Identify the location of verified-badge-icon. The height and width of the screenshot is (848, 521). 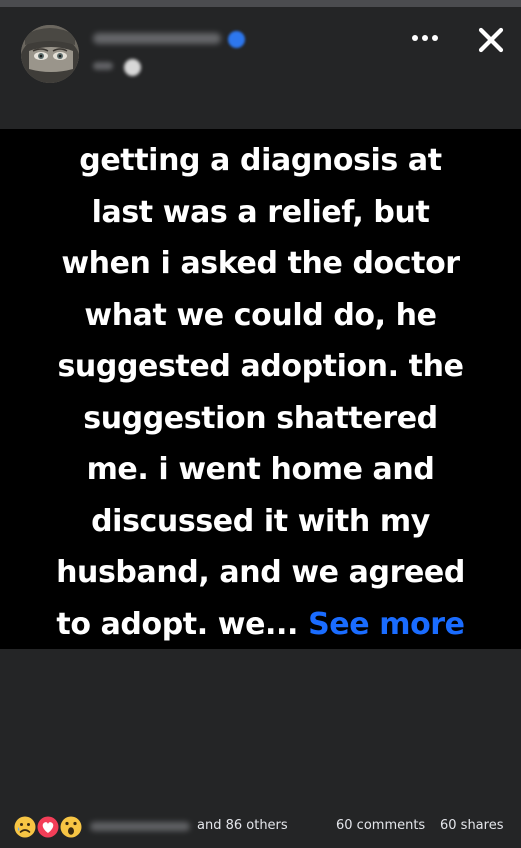
(236, 39).